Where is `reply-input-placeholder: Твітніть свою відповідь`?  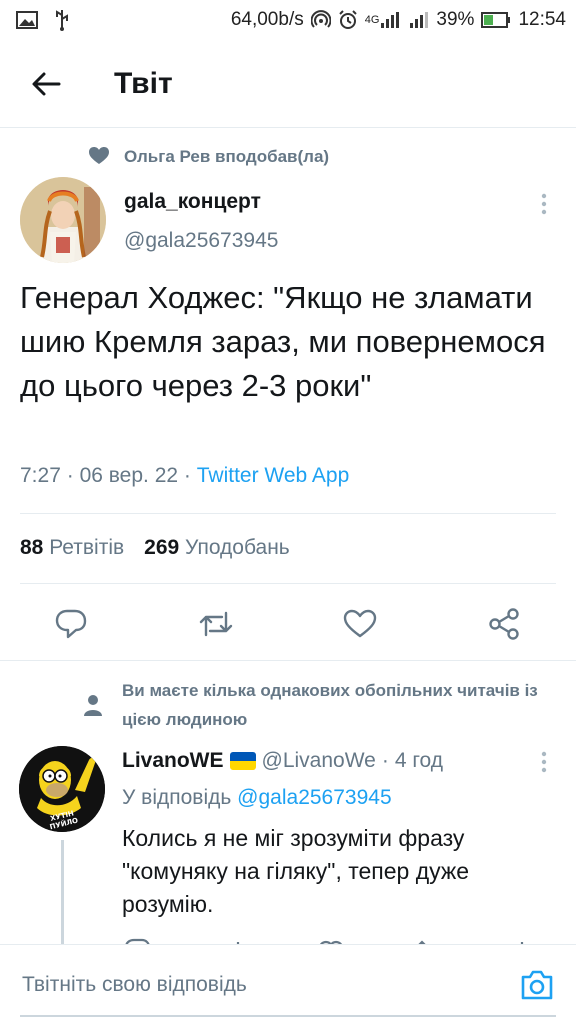 reply-input-placeholder: Твітніть свою відповідь is located at coordinates (134, 985).